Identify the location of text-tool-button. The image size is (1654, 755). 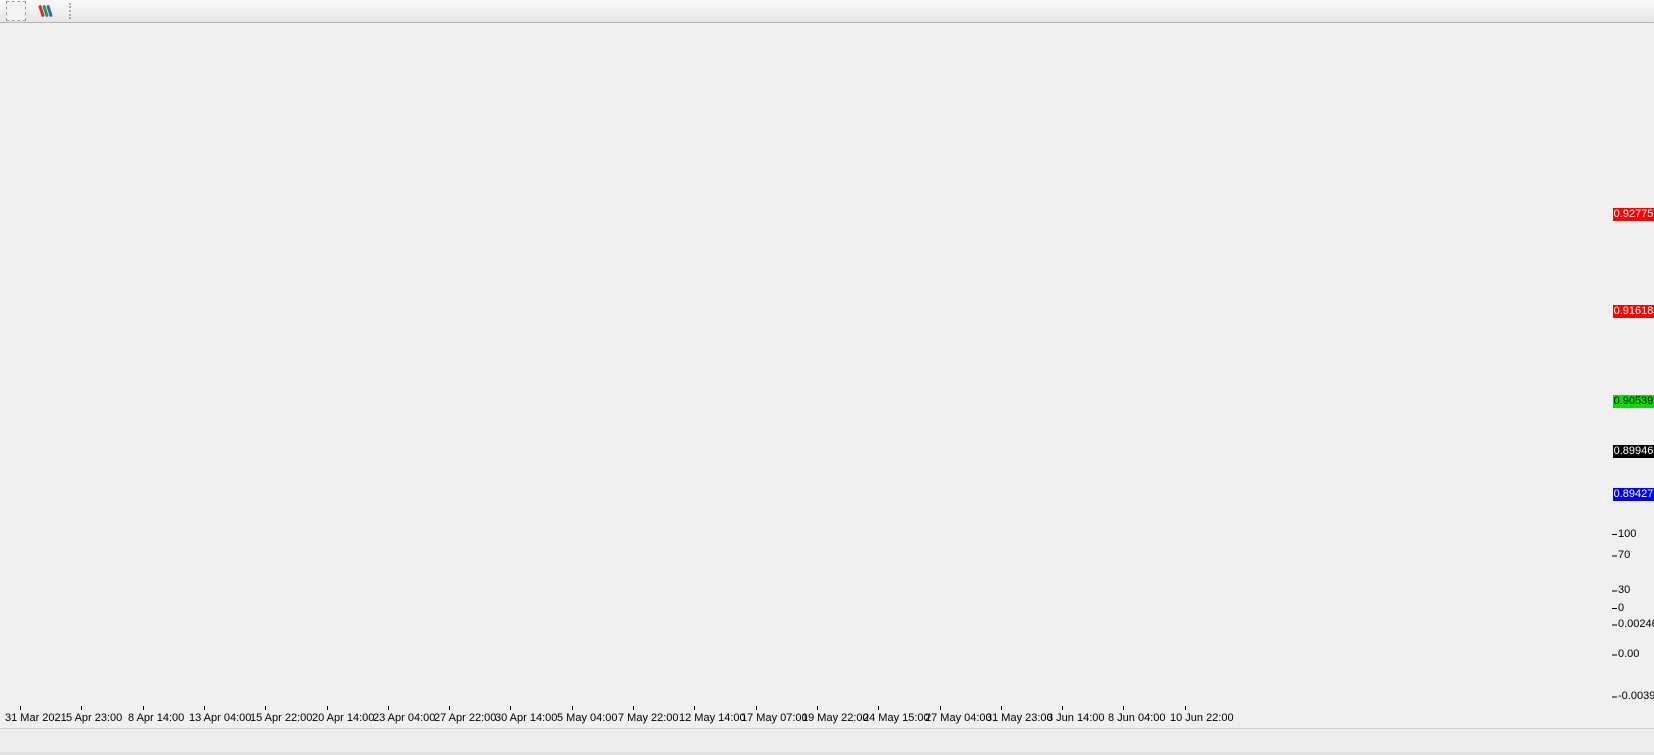
(16, 11).